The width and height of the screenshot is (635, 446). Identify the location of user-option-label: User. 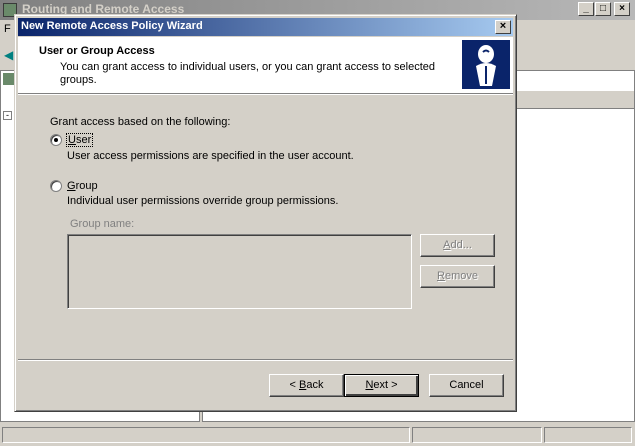
(79, 140).